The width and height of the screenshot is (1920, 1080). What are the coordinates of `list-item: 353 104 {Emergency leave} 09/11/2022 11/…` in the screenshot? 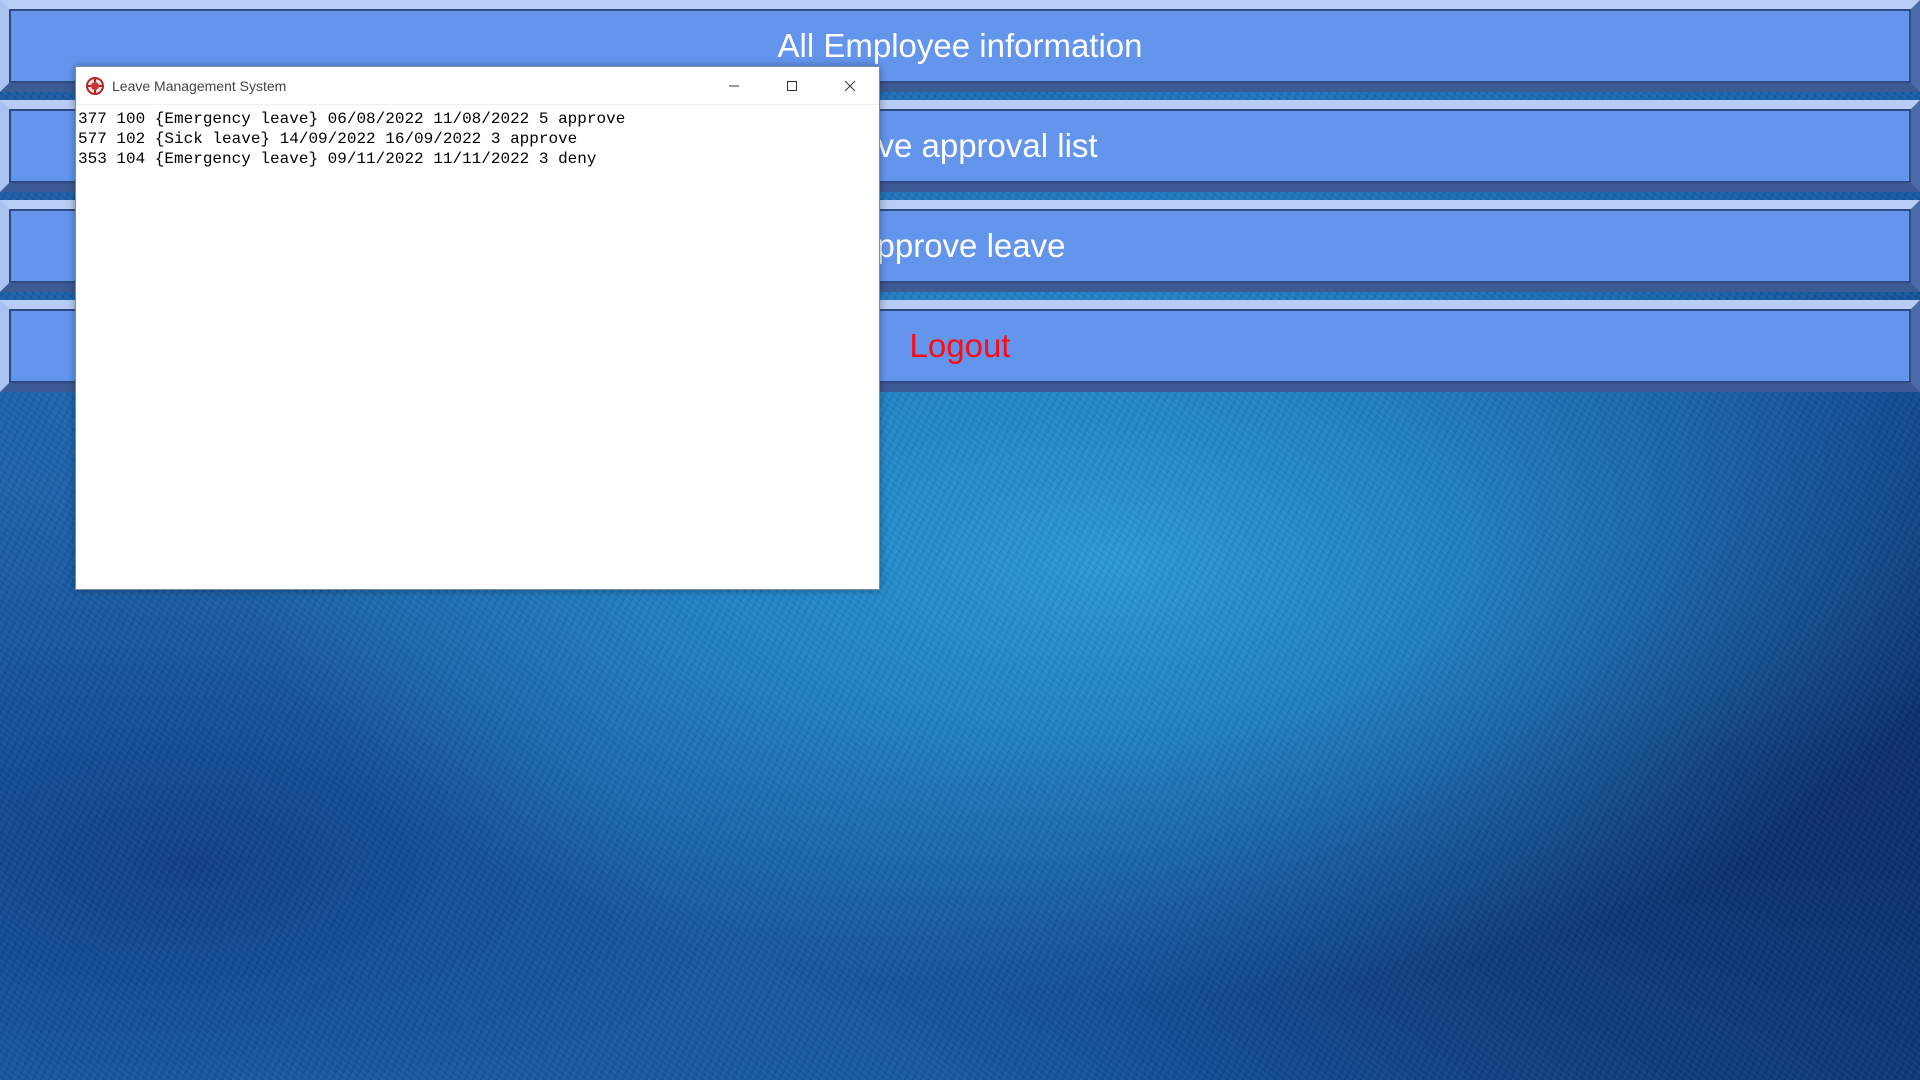 It's located at (337, 159).